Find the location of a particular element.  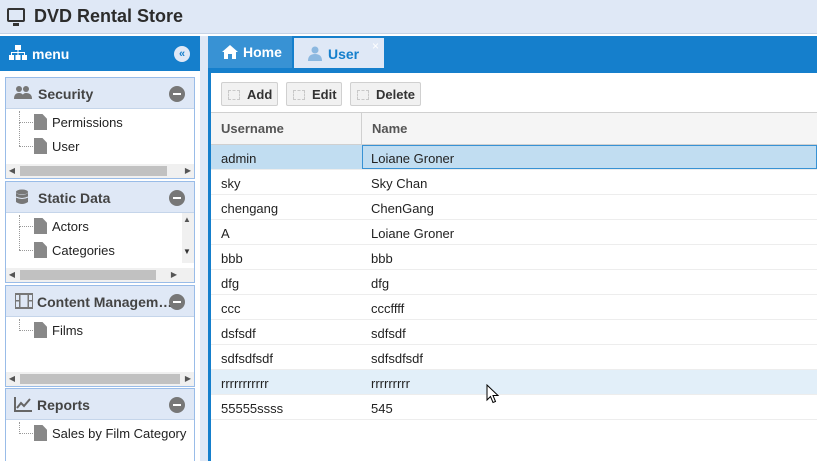

film-icon is located at coordinates (24, 301).